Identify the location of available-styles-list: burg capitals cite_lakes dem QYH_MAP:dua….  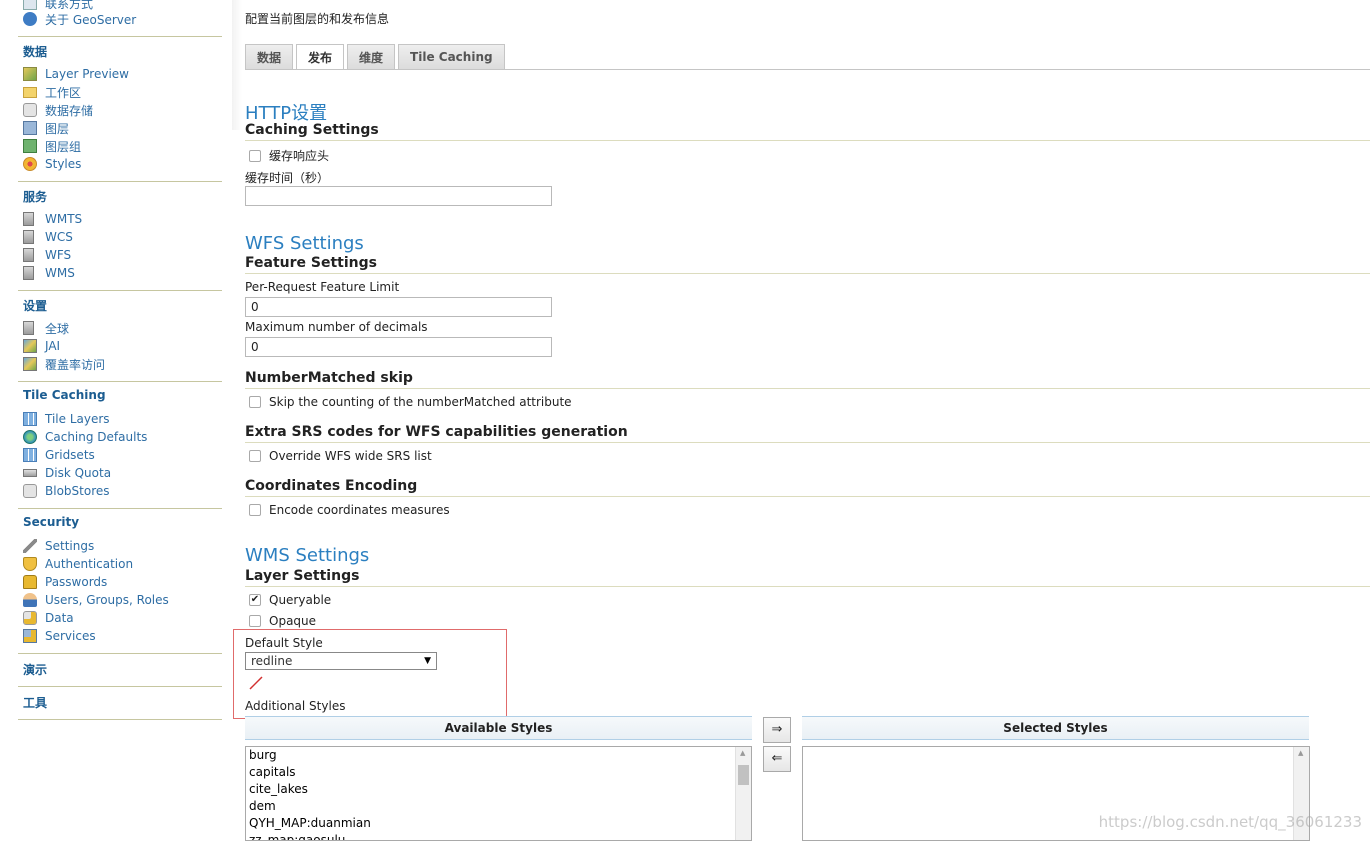
(498, 793).